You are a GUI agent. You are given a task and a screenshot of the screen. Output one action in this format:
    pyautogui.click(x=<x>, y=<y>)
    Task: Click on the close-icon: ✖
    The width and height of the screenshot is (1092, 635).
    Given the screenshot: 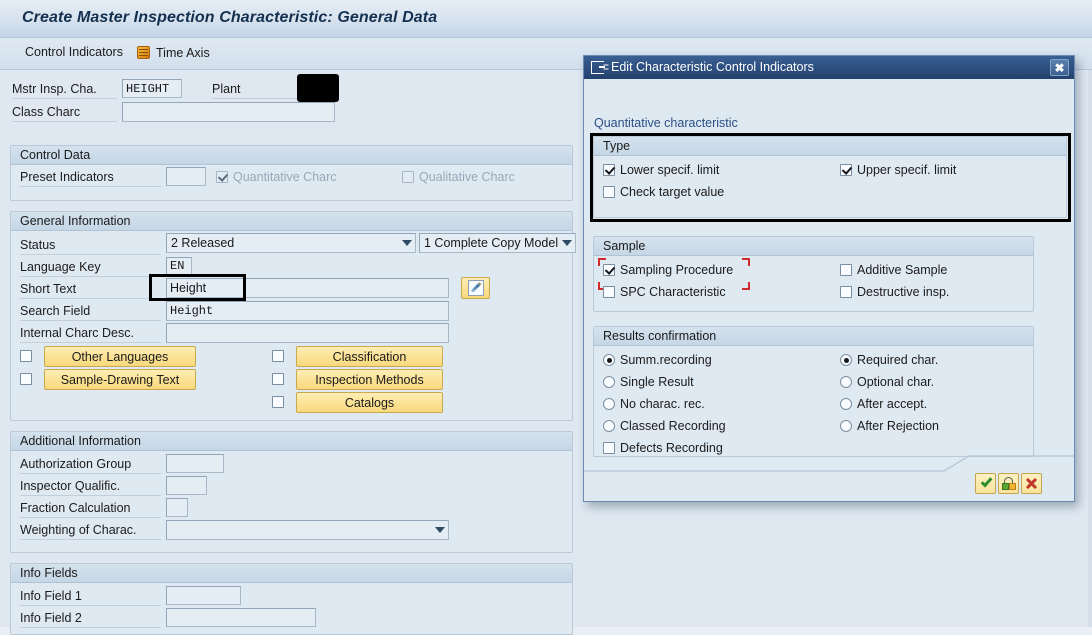 What is the action you would take?
    pyautogui.click(x=1059, y=67)
    